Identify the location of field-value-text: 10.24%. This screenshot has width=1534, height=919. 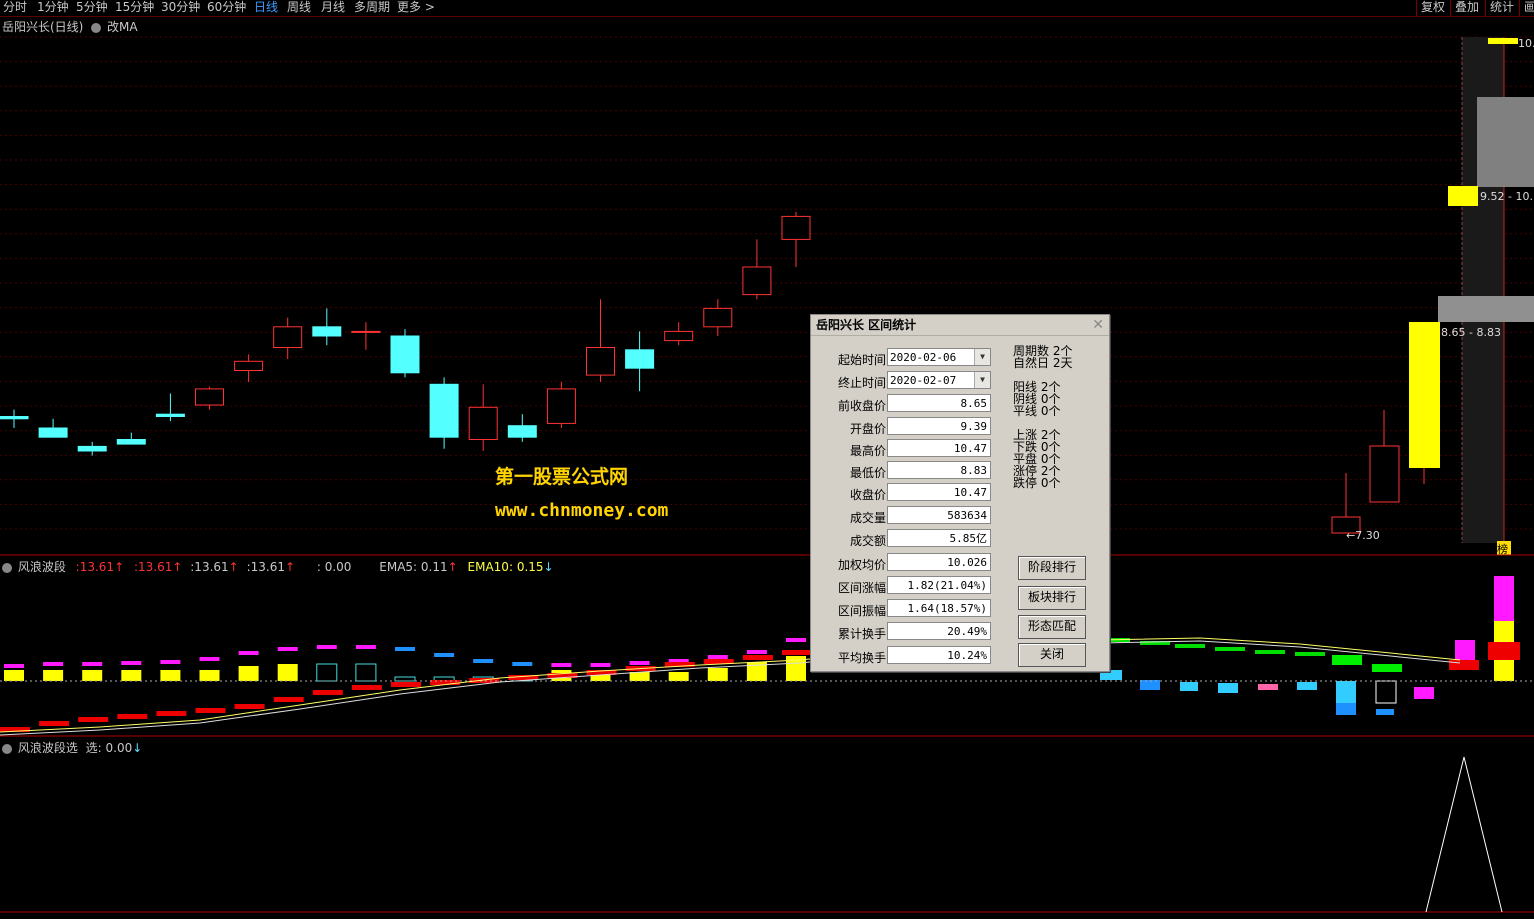
(967, 655).